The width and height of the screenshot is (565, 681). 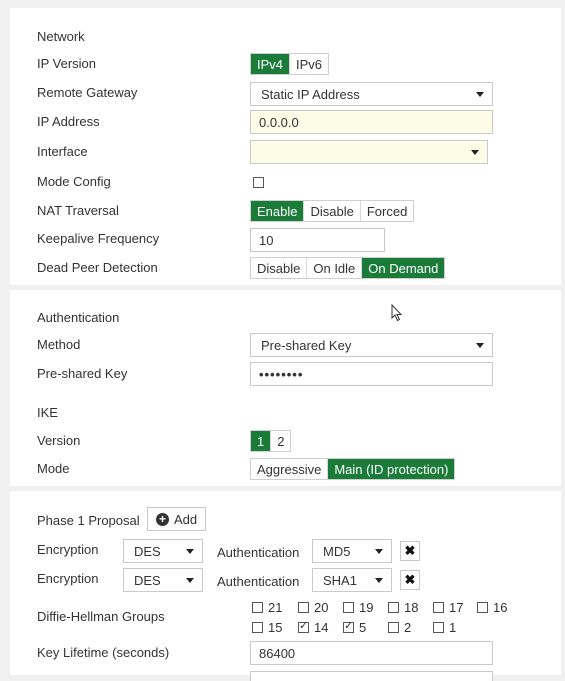 What do you see at coordinates (97, 267) in the screenshot?
I see `dpd-label: Dead Peer Detection` at bounding box center [97, 267].